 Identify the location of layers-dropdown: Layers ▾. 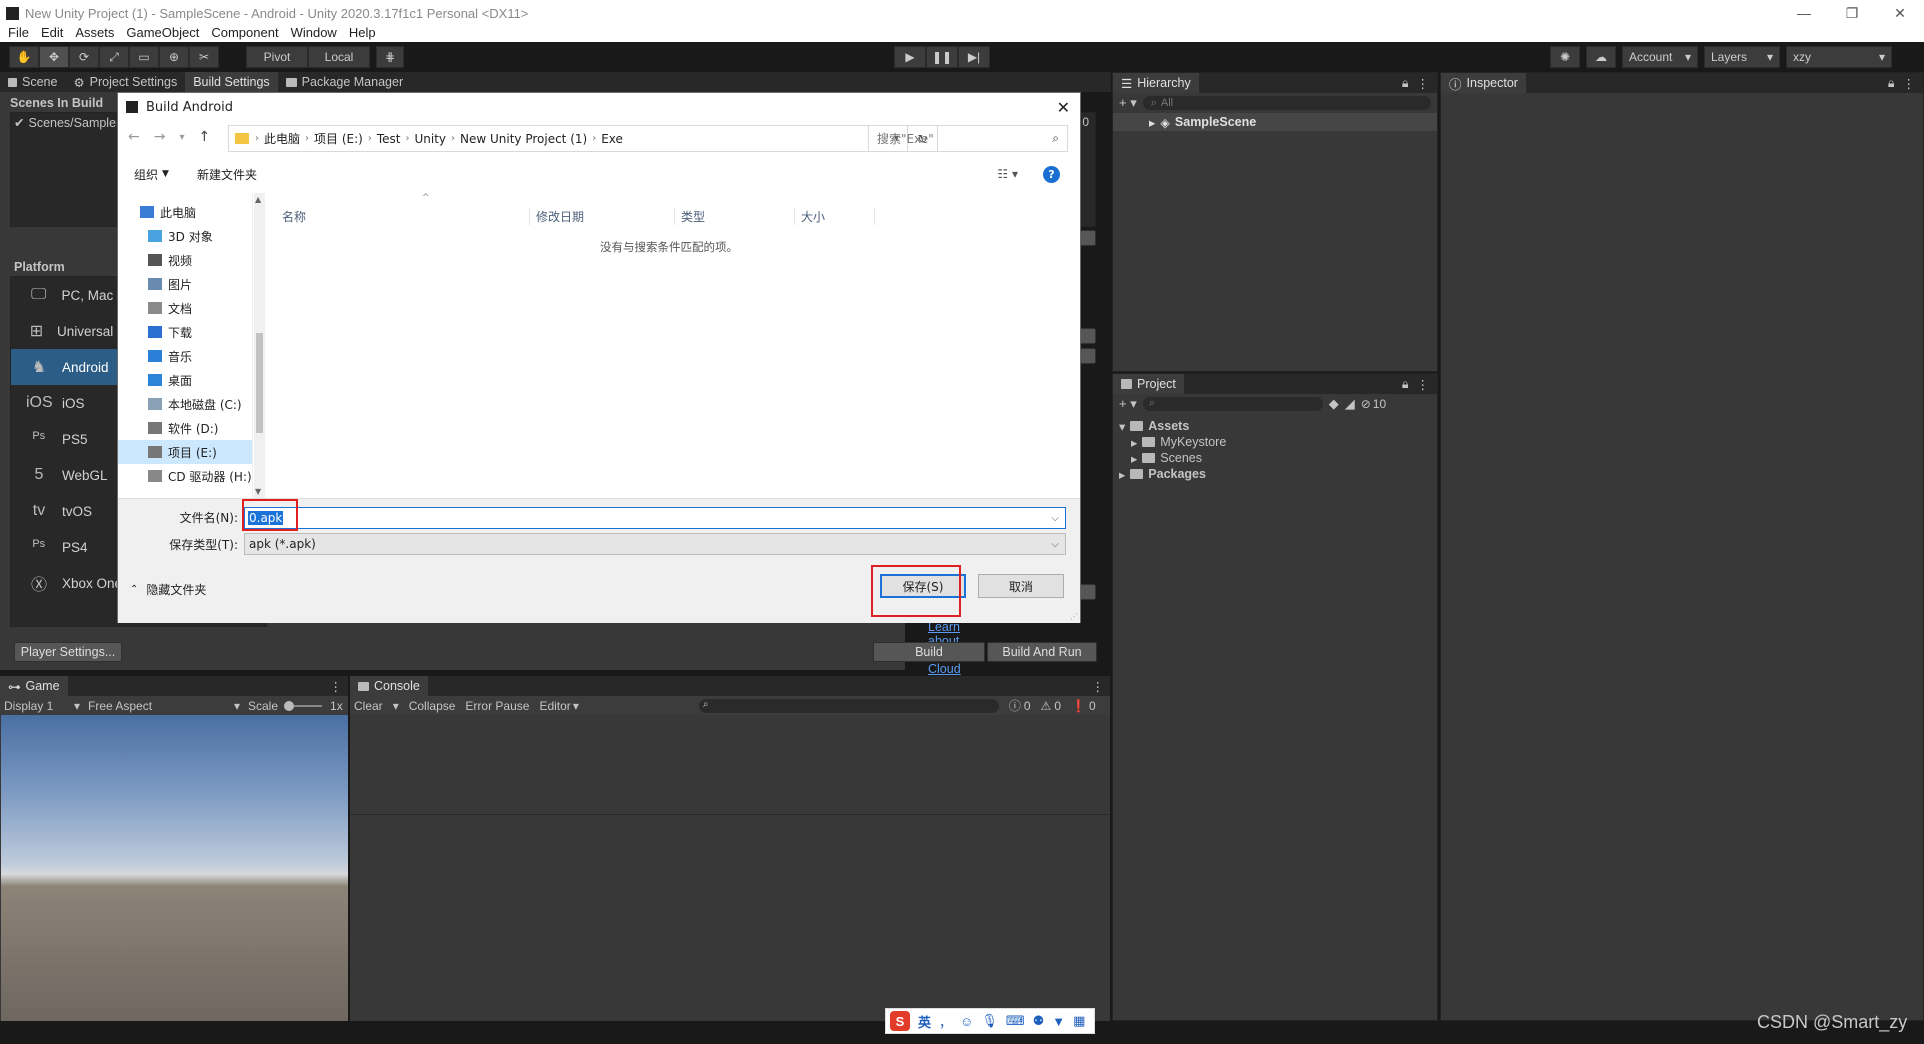
(1742, 57).